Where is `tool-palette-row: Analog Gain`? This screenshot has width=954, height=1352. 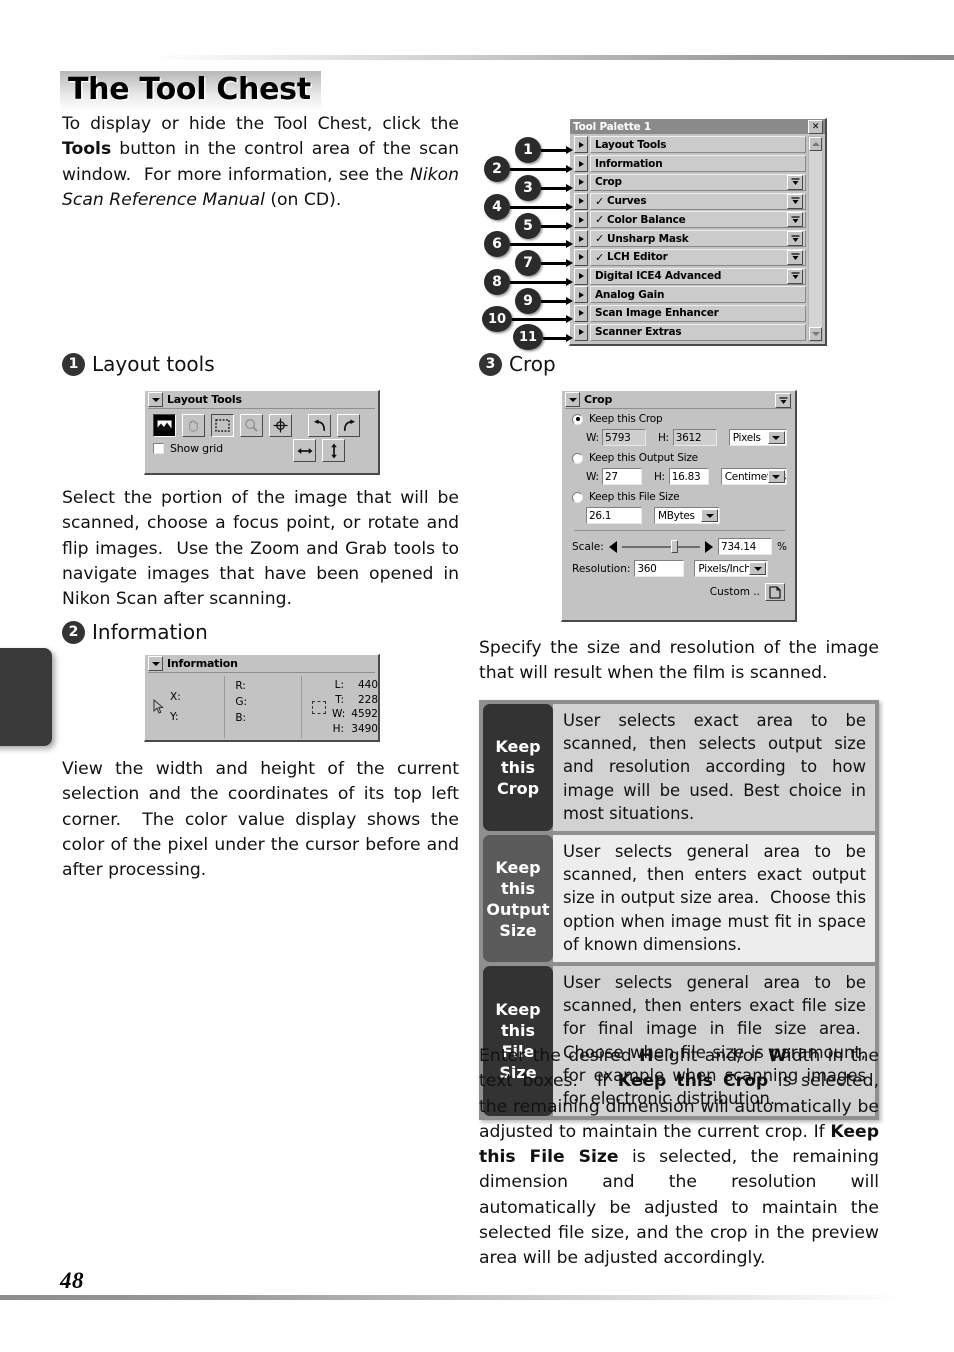
tool-palette-row: Analog Gain is located at coordinates (689, 294).